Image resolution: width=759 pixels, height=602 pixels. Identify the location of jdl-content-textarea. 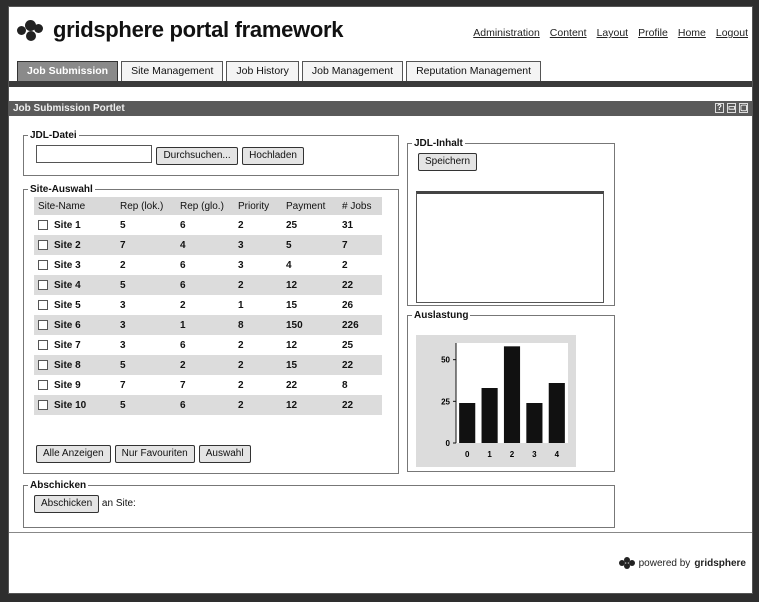
(510, 247).